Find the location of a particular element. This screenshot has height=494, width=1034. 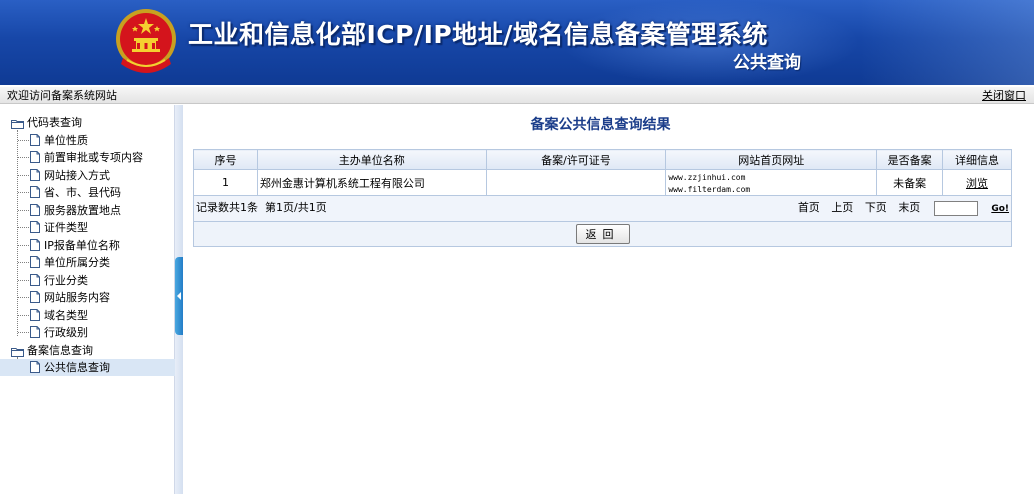

column-header-detail: 详细信息 is located at coordinates (977, 159).